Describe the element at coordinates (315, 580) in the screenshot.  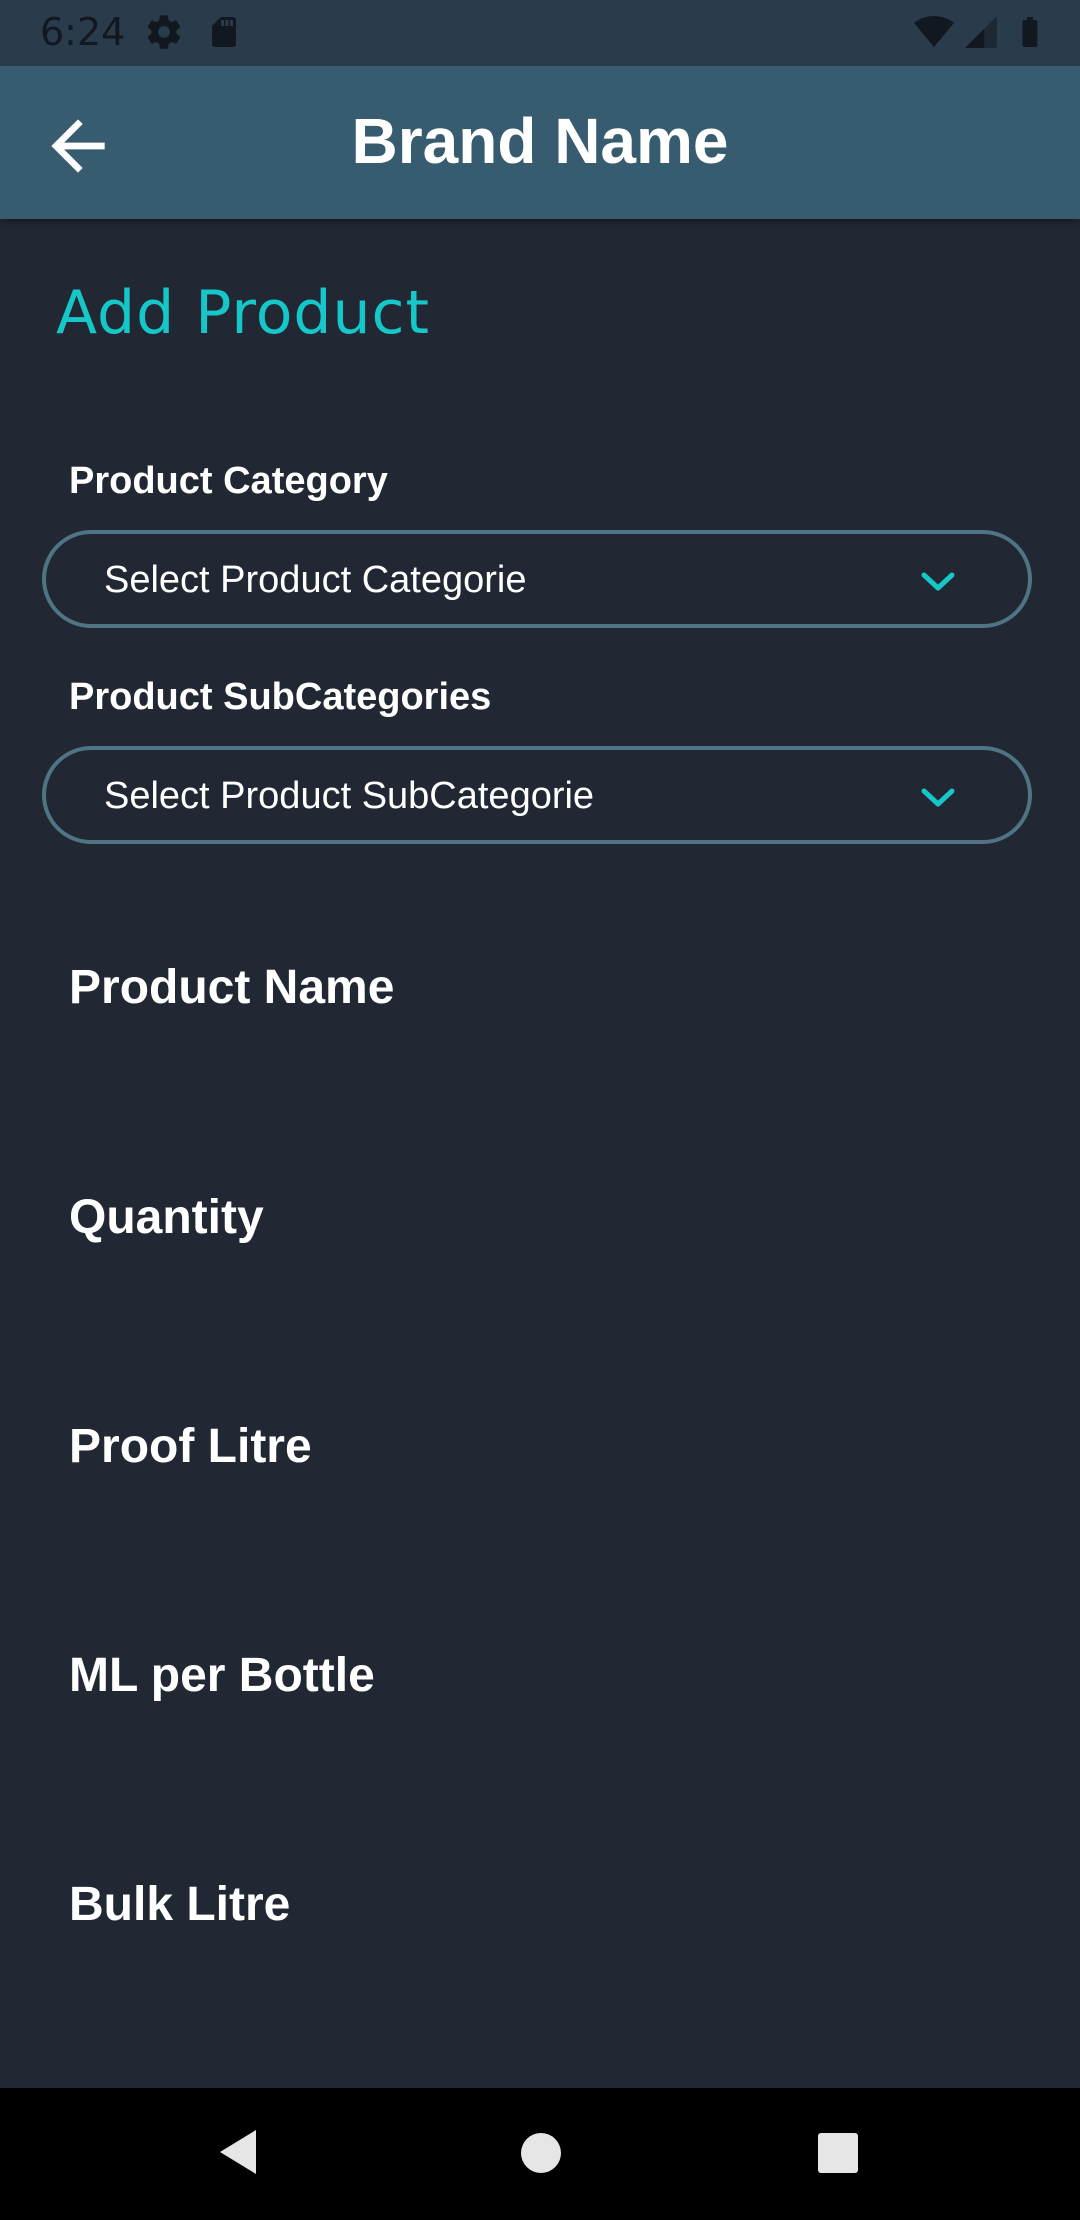
I see `product-category-value: Select Product Categorie` at that location.